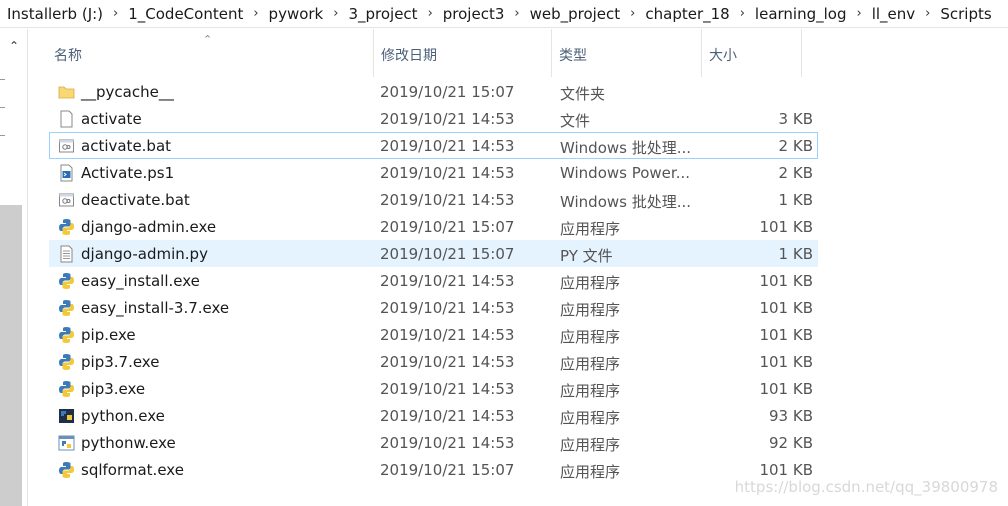 This screenshot has width=1008, height=506. I want to click on column-label-type: 类型, so click(573, 56).